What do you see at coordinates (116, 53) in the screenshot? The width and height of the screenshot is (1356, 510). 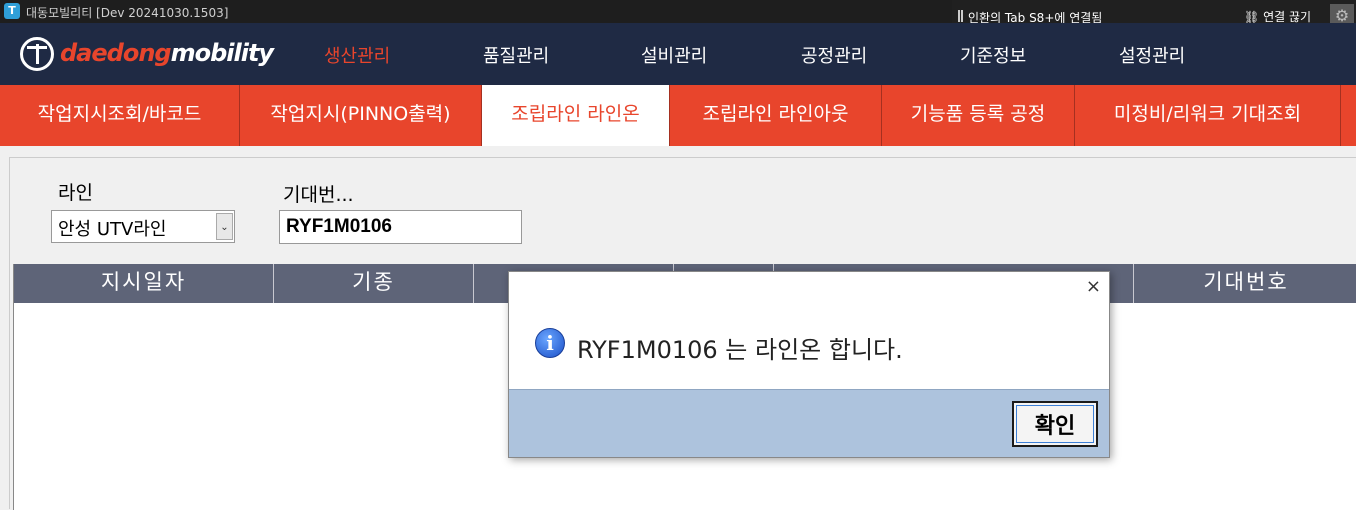 I see `logo-text-daedong: daedong` at bounding box center [116, 53].